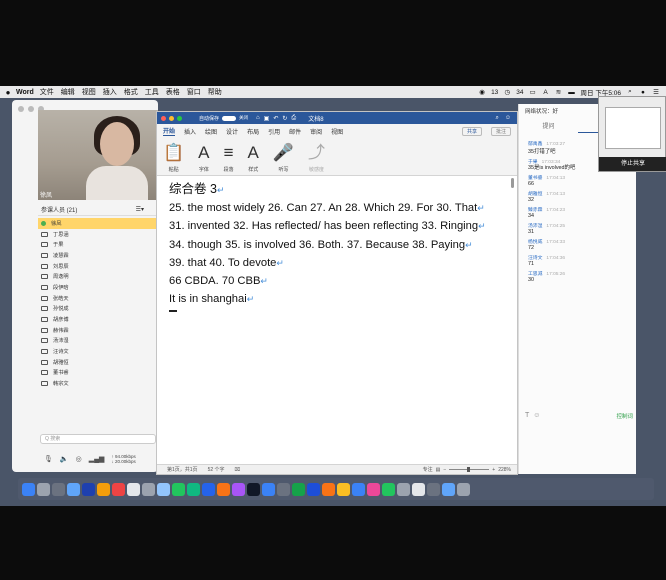 This screenshot has width=666, height=580. Describe the element at coordinates (229, 157) in the screenshot. I see `ribbon-group: ≡ 段落` at that location.